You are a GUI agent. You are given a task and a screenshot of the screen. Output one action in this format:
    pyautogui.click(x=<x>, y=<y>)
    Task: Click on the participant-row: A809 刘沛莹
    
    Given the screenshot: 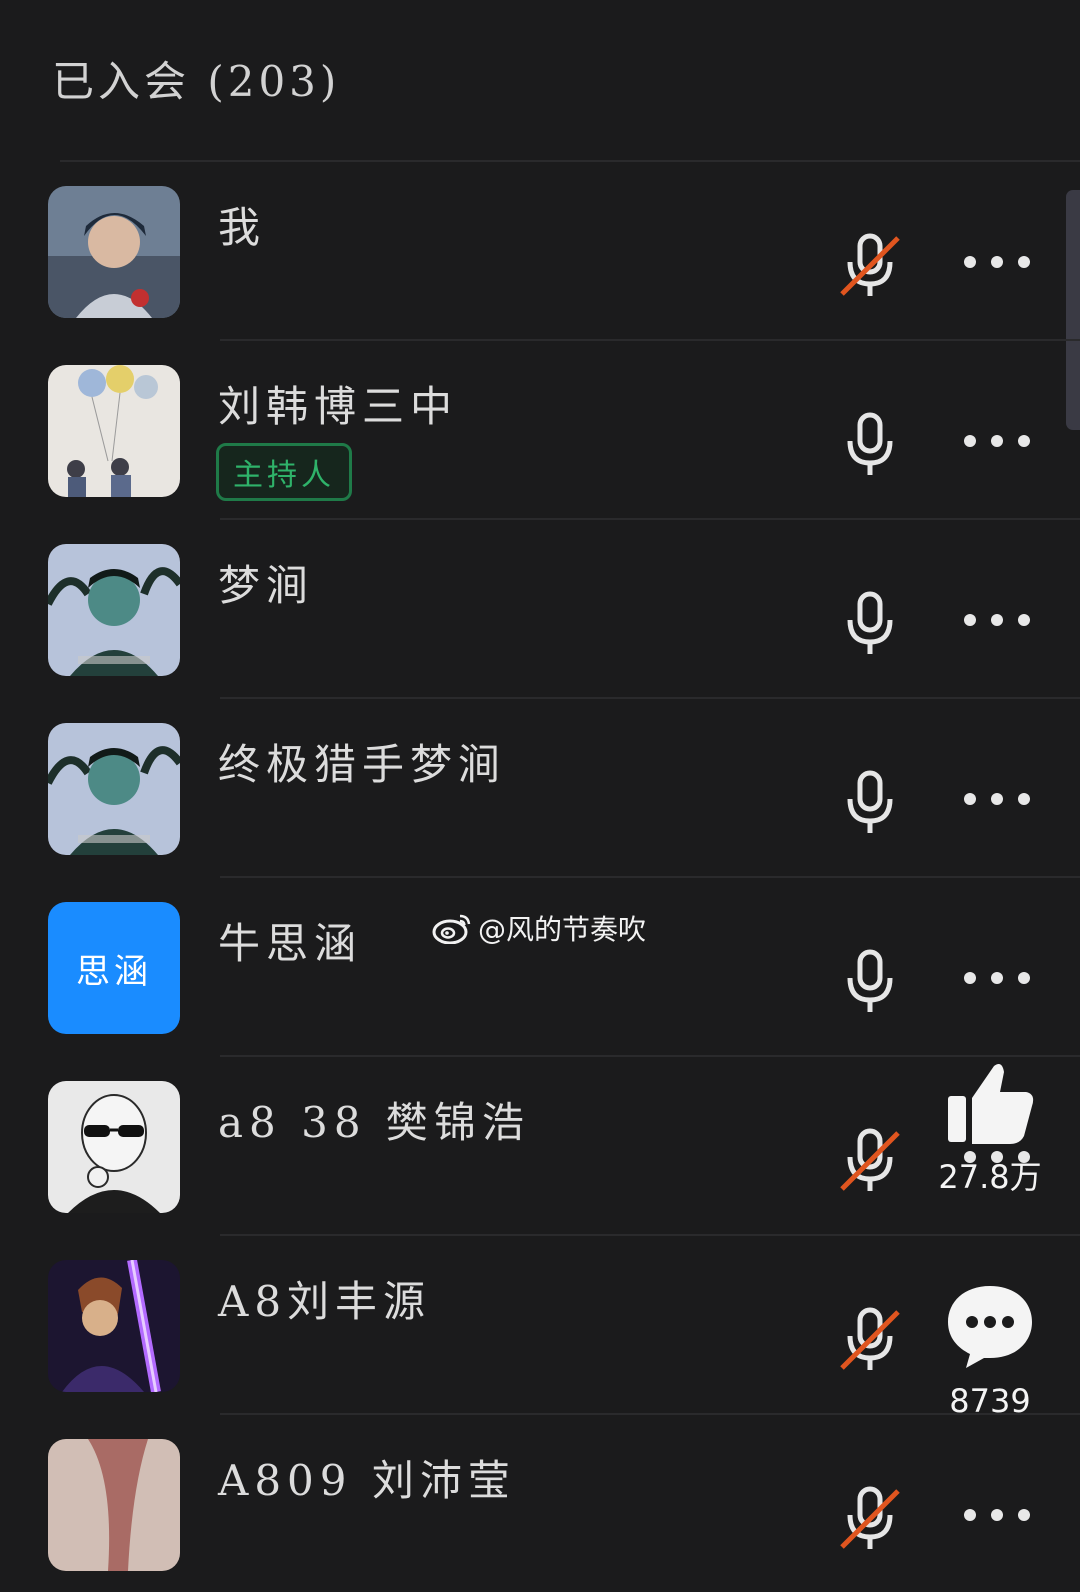 What is the action you would take?
    pyautogui.click(x=540, y=1502)
    